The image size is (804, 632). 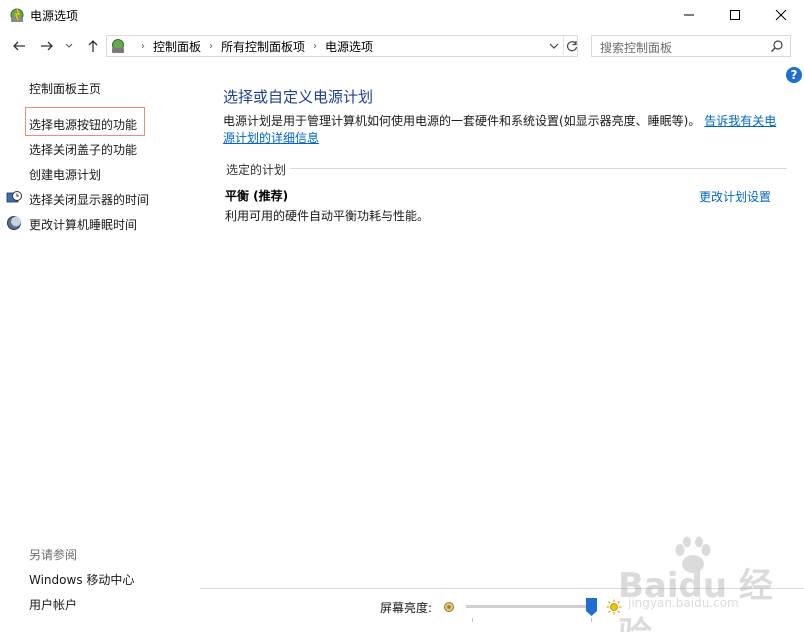 I want to click on recent-locations-button, so click(x=69, y=46).